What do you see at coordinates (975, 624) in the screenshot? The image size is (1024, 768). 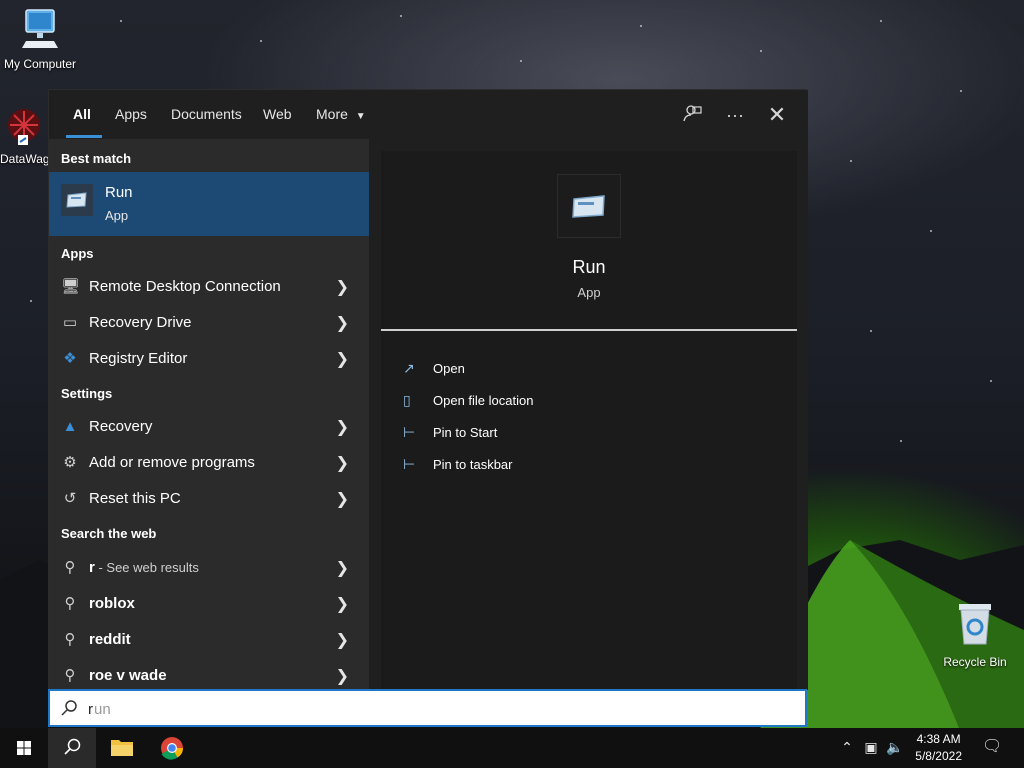 I see `recycle-bin-icon` at bounding box center [975, 624].